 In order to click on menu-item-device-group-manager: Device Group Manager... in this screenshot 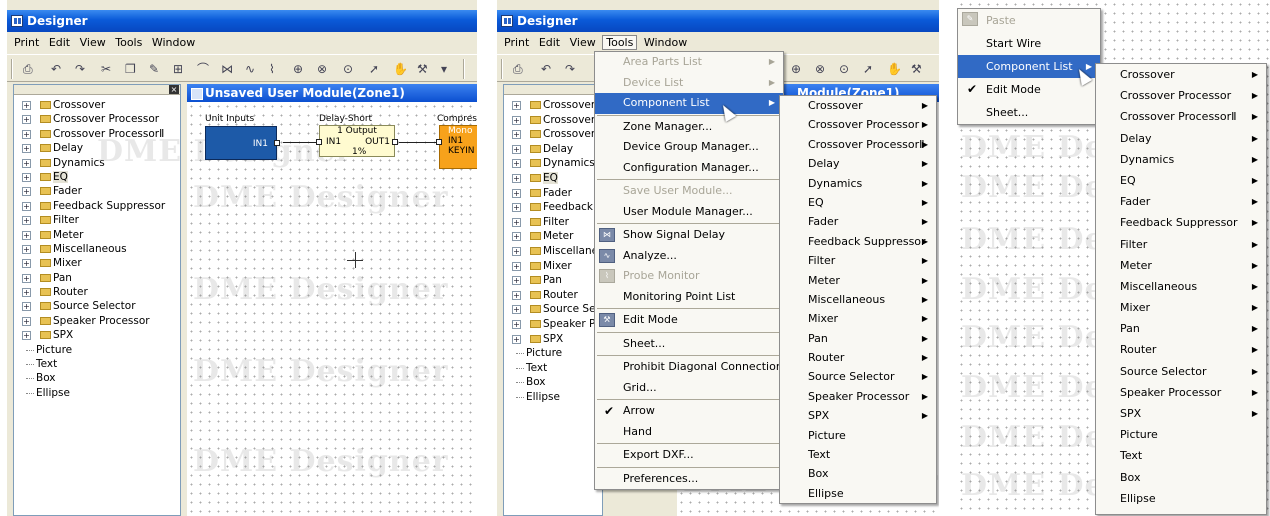, I will do `click(689, 147)`.